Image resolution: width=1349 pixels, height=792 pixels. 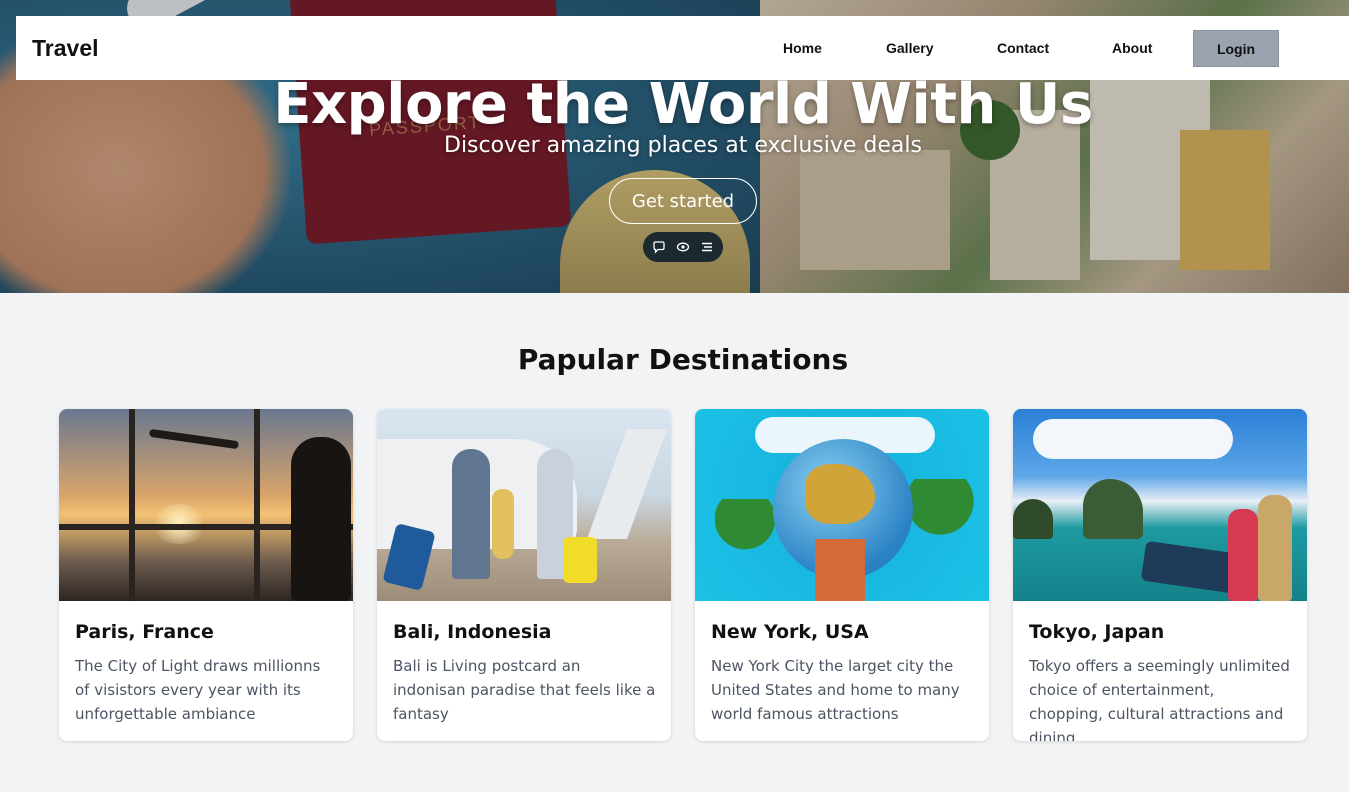 I want to click on comment-icon, so click(x=659, y=247).